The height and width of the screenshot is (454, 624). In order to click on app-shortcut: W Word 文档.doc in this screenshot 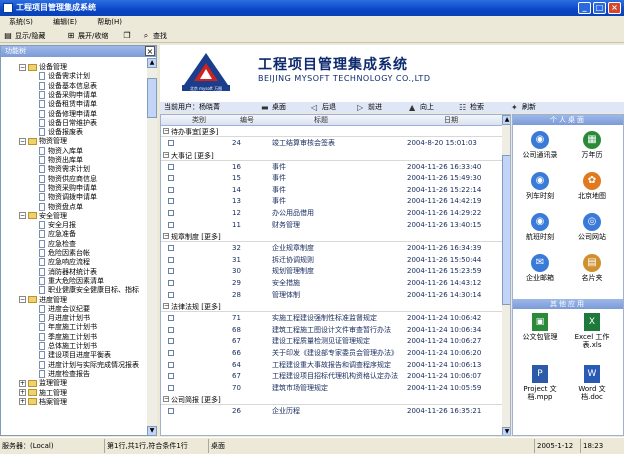, I will do `click(592, 383)`.